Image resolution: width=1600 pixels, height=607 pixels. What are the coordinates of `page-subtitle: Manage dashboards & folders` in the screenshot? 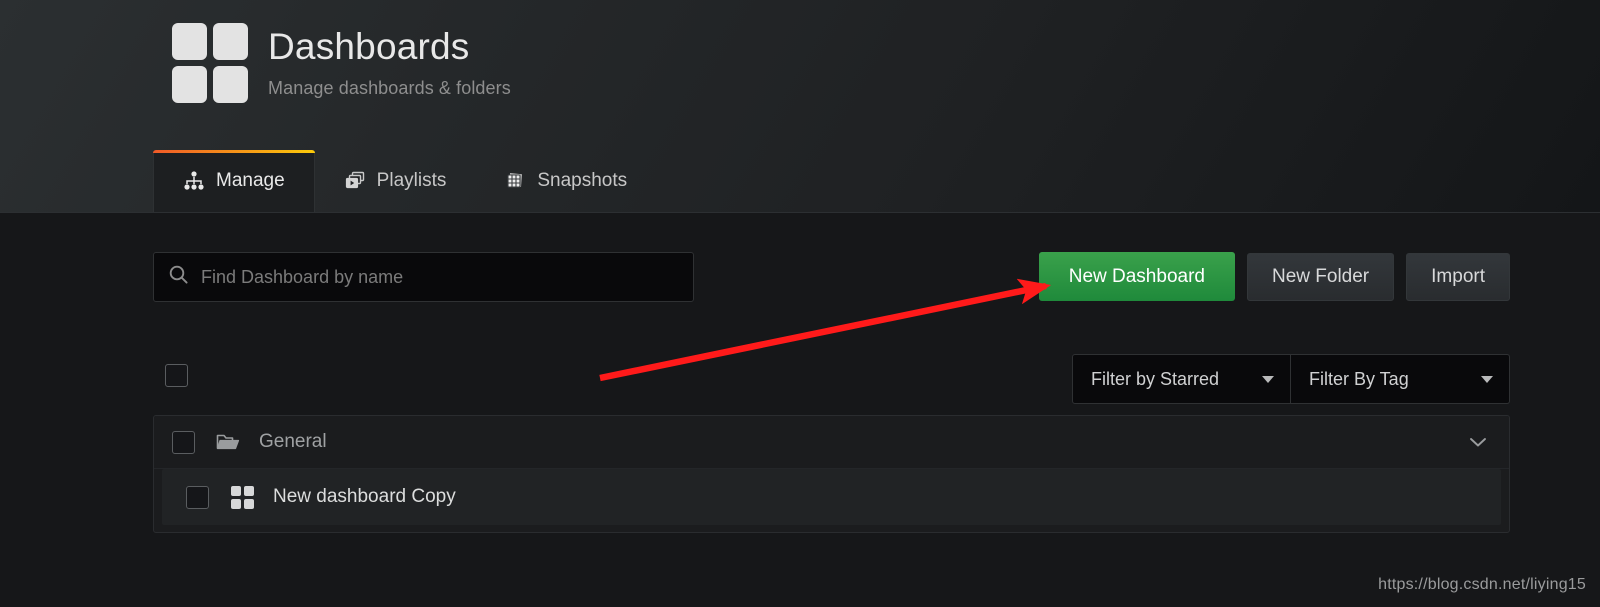 It's located at (389, 87).